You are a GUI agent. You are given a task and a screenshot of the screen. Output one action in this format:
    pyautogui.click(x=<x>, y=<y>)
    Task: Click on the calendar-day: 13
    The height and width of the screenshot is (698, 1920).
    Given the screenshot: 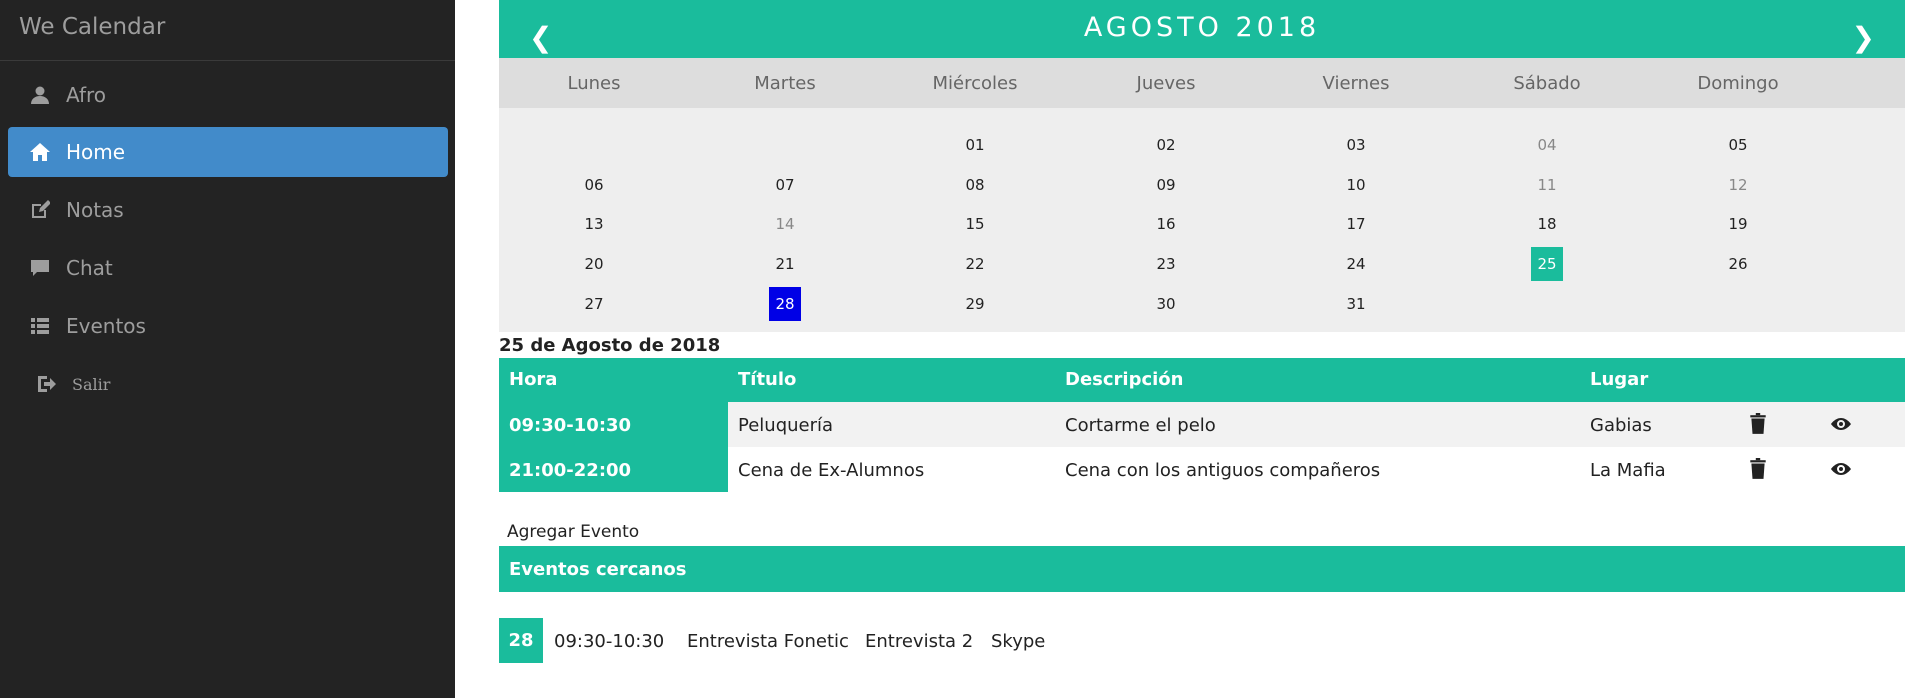 What is the action you would take?
    pyautogui.click(x=594, y=224)
    